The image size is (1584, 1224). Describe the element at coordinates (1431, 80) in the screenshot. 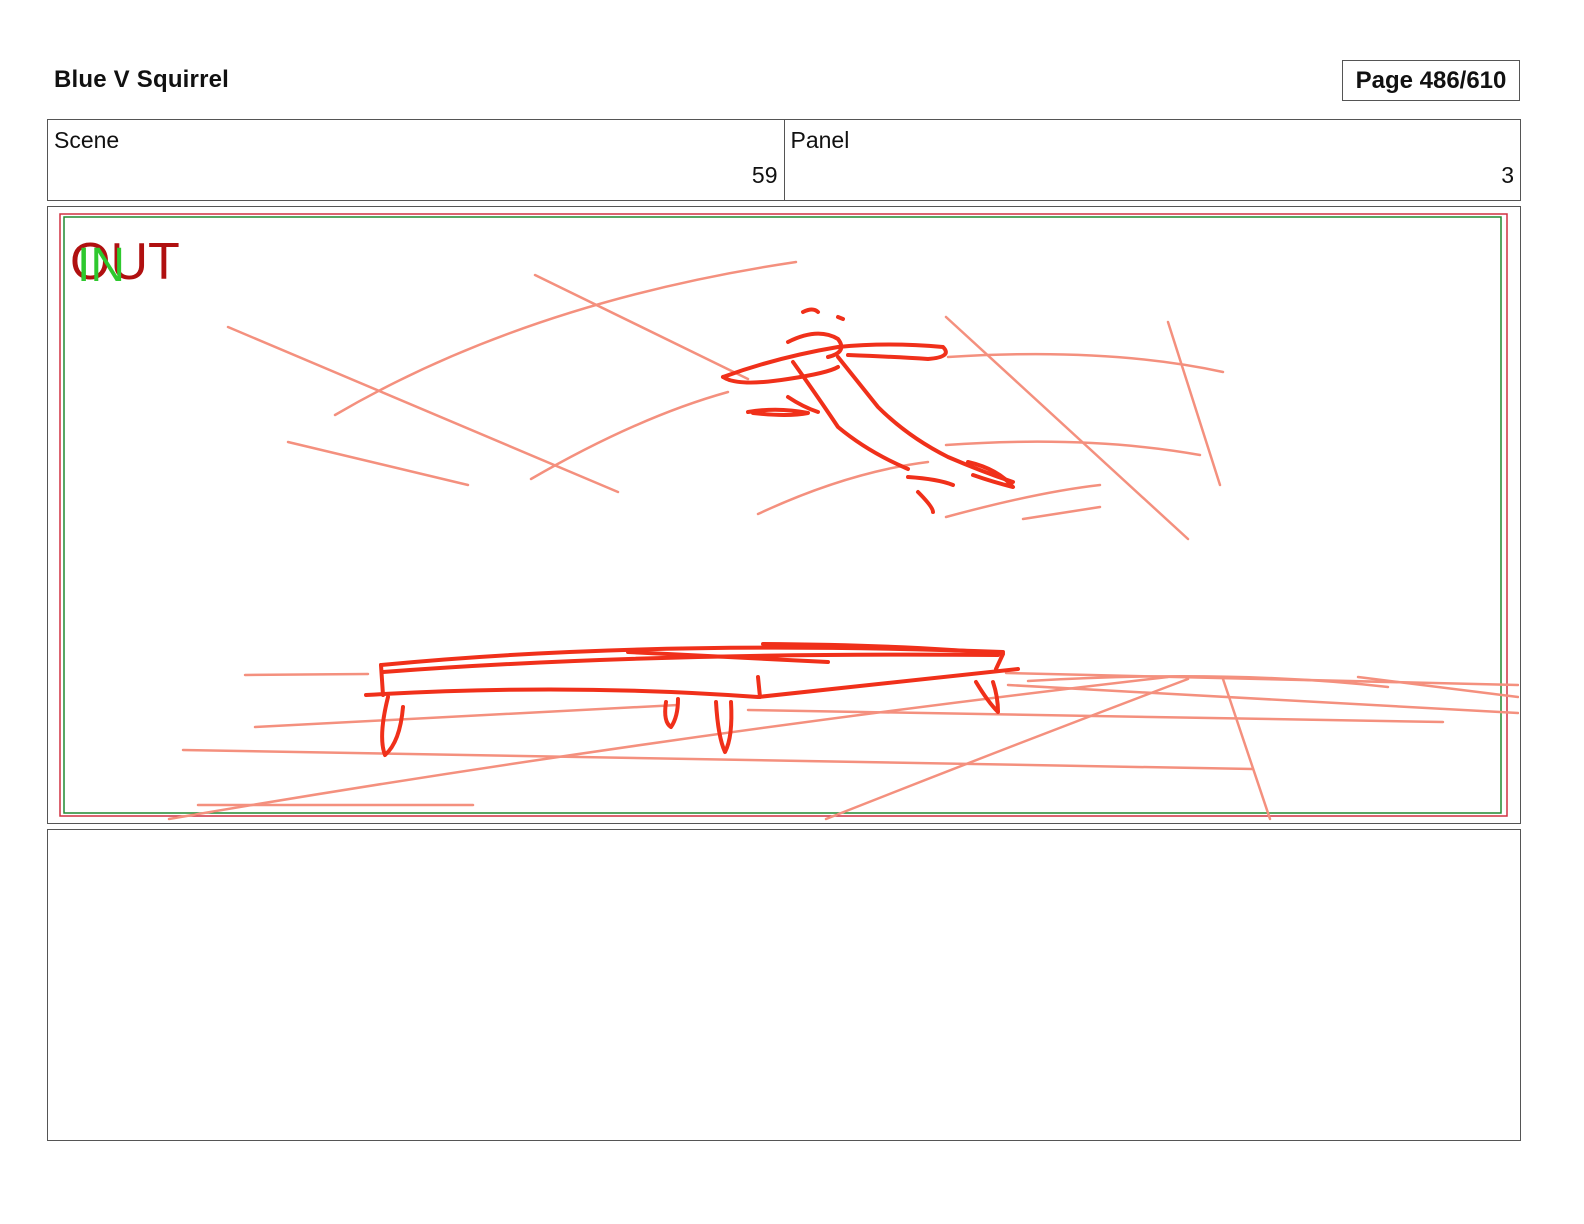

I see `page-number-badge: Page 486/610` at that location.